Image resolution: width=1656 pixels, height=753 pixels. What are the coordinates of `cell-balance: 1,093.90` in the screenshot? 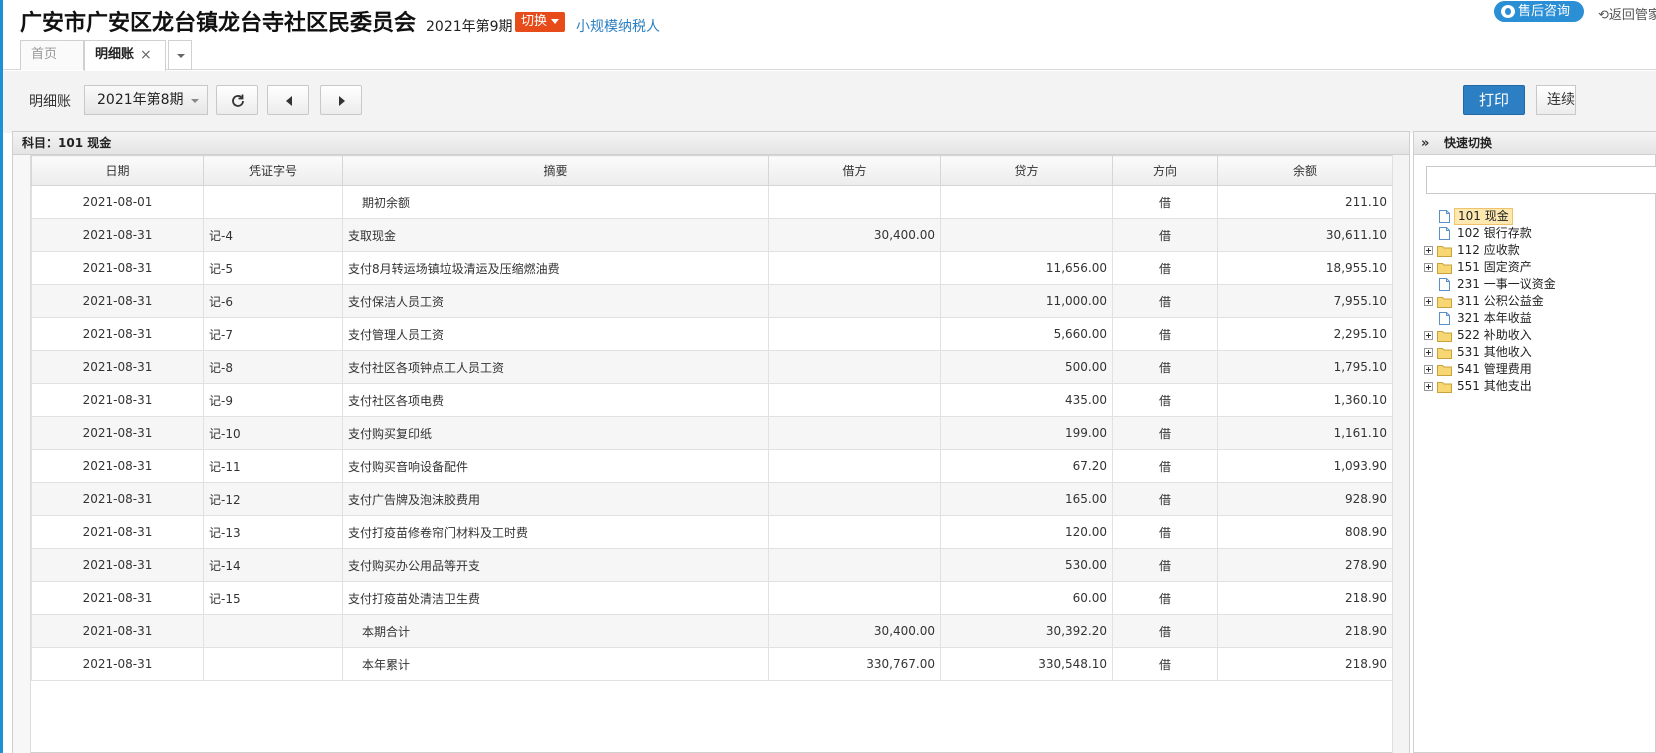 It's located at (1305, 466).